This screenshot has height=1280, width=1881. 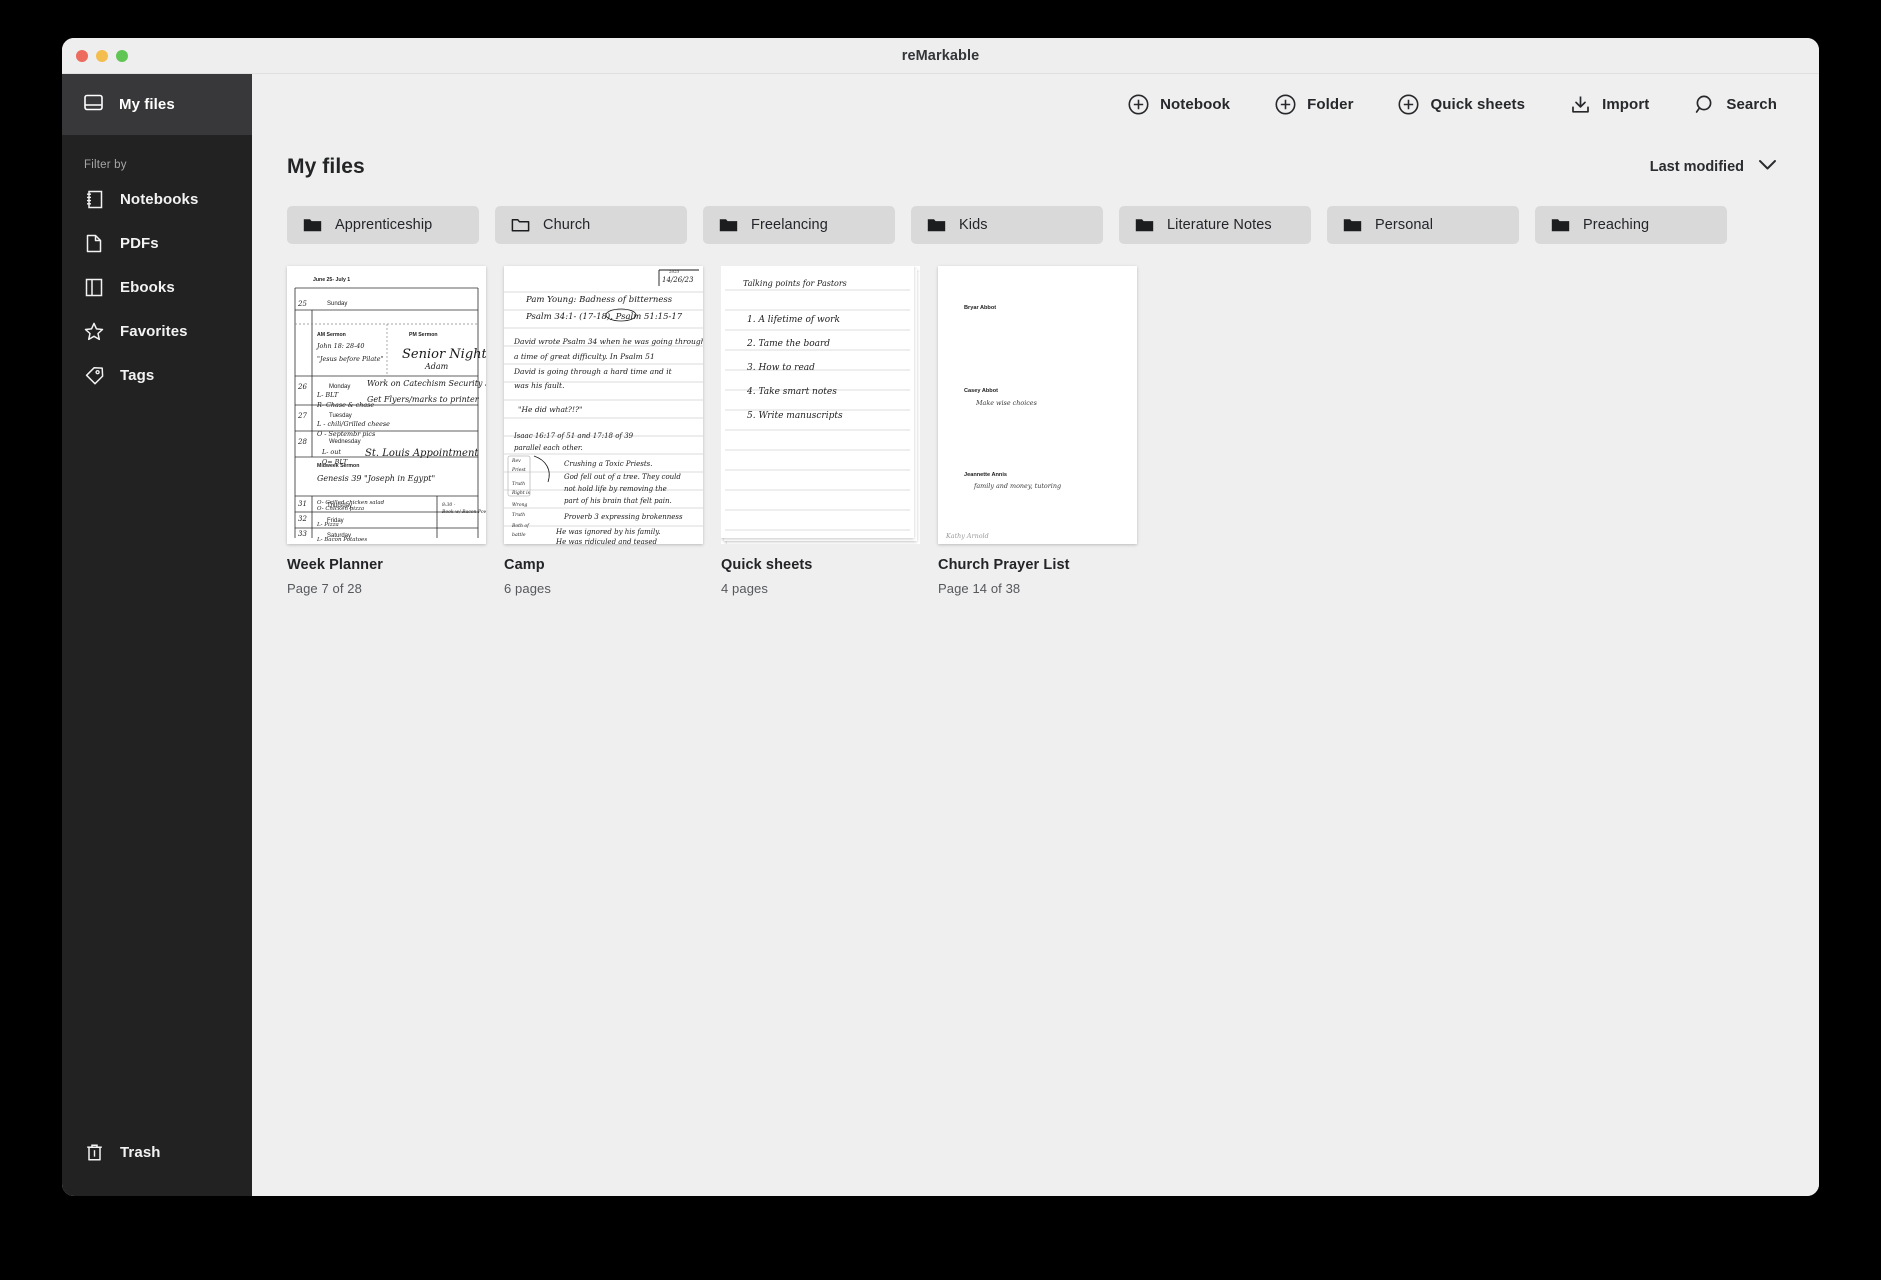 What do you see at coordinates (1330, 104) in the screenshot?
I see `new-folder-label: Folder` at bounding box center [1330, 104].